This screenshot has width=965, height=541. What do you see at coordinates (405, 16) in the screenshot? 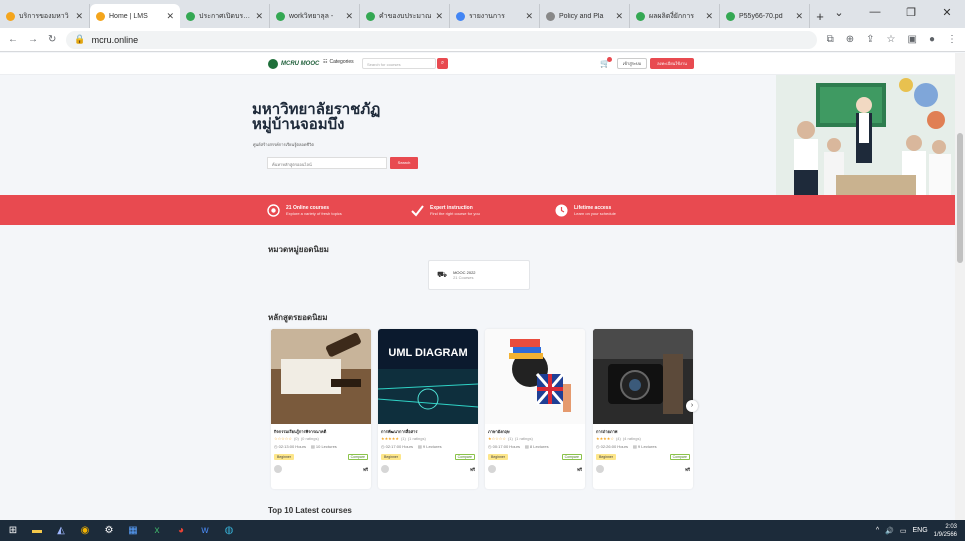
I see `browser-tab: คำของบประมาณ ✕` at bounding box center [405, 16].